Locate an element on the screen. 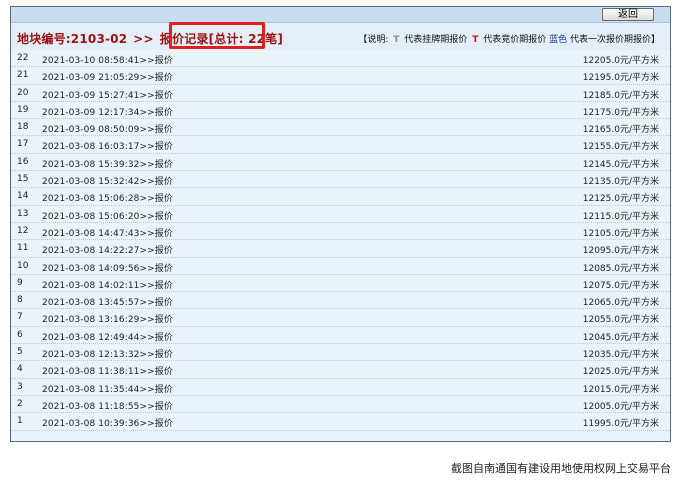 This screenshot has width=683, height=481. bid-price: 12025.0元/平方米 is located at coordinates (620, 372).